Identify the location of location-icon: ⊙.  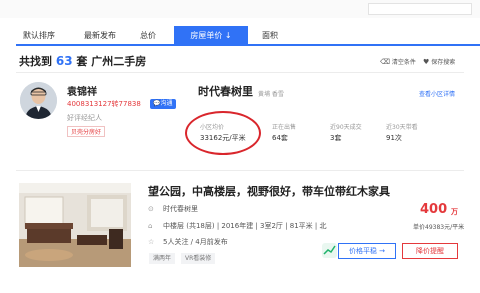
(151, 209).